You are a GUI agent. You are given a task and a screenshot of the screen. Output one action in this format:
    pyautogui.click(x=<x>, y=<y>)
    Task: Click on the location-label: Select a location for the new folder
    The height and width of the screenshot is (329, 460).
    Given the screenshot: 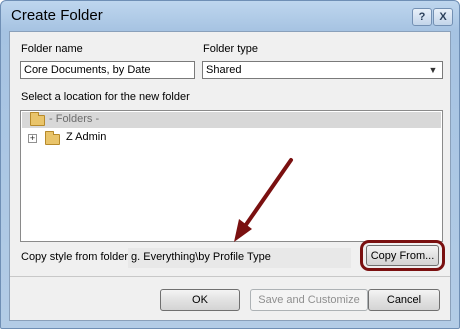 What is the action you would take?
    pyautogui.click(x=105, y=97)
    